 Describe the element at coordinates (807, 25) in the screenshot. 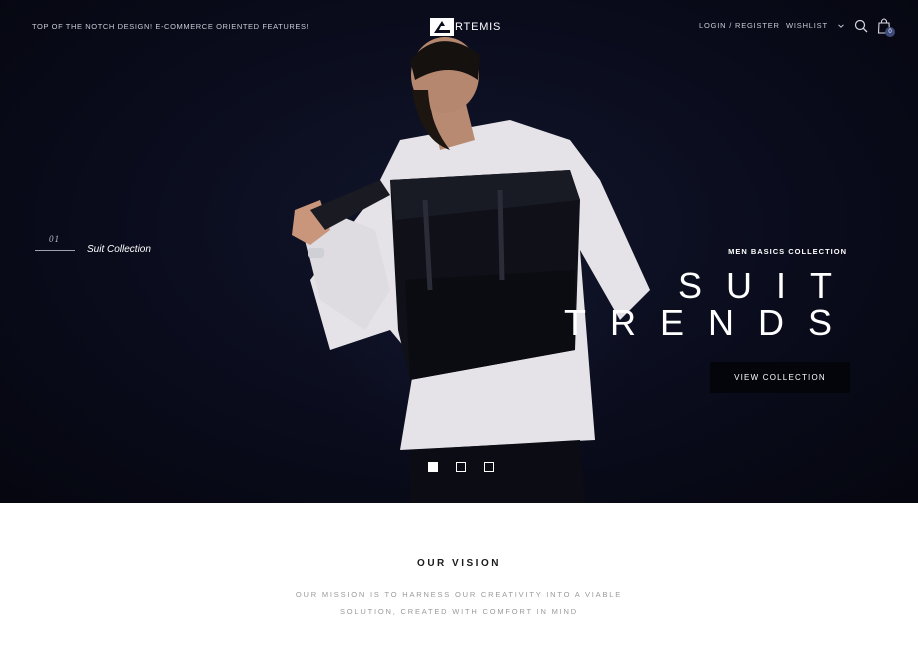

I see `wishlist-label: WISHLIST` at that location.